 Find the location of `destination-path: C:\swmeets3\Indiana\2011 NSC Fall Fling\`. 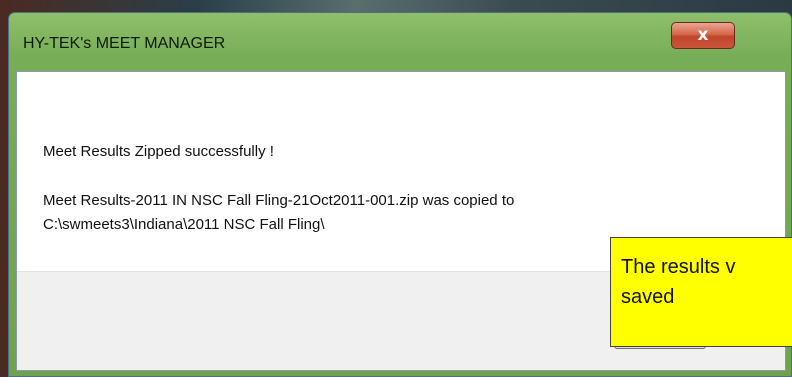

destination-path: C:\swmeets3\Indiana\2011 NSC Fall Fling\ is located at coordinates (184, 224).